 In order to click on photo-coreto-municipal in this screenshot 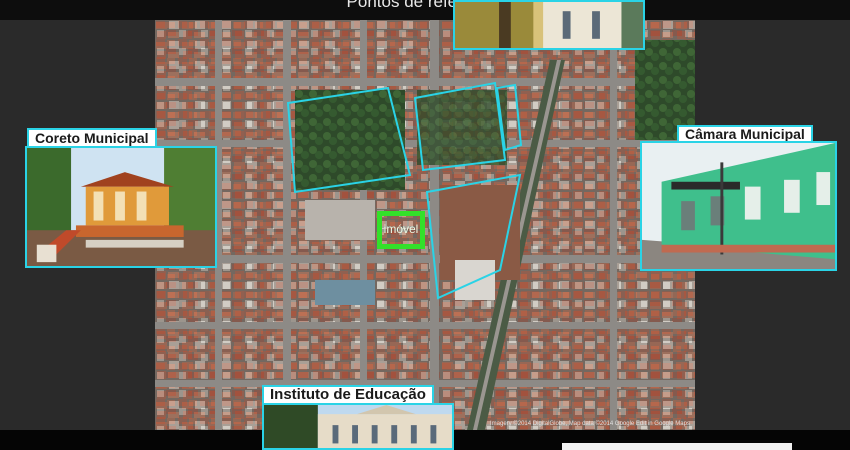, I will do `click(121, 207)`.